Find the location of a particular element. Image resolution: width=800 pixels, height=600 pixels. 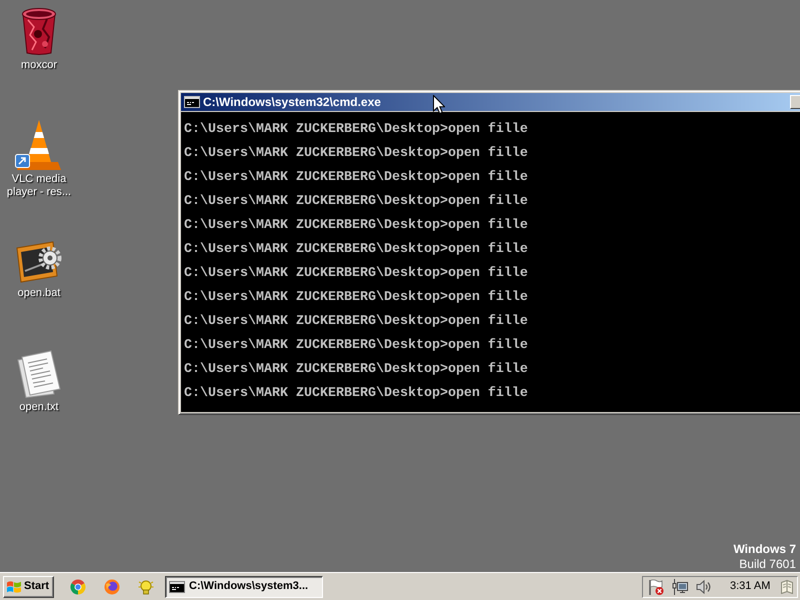

speaker-icon is located at coordinates (704, 586).